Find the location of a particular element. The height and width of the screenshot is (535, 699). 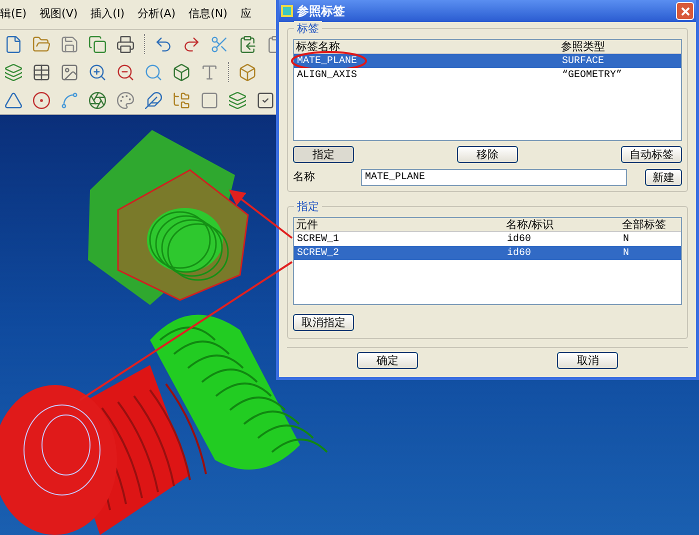

close-button is located at coordinates (685, 11).